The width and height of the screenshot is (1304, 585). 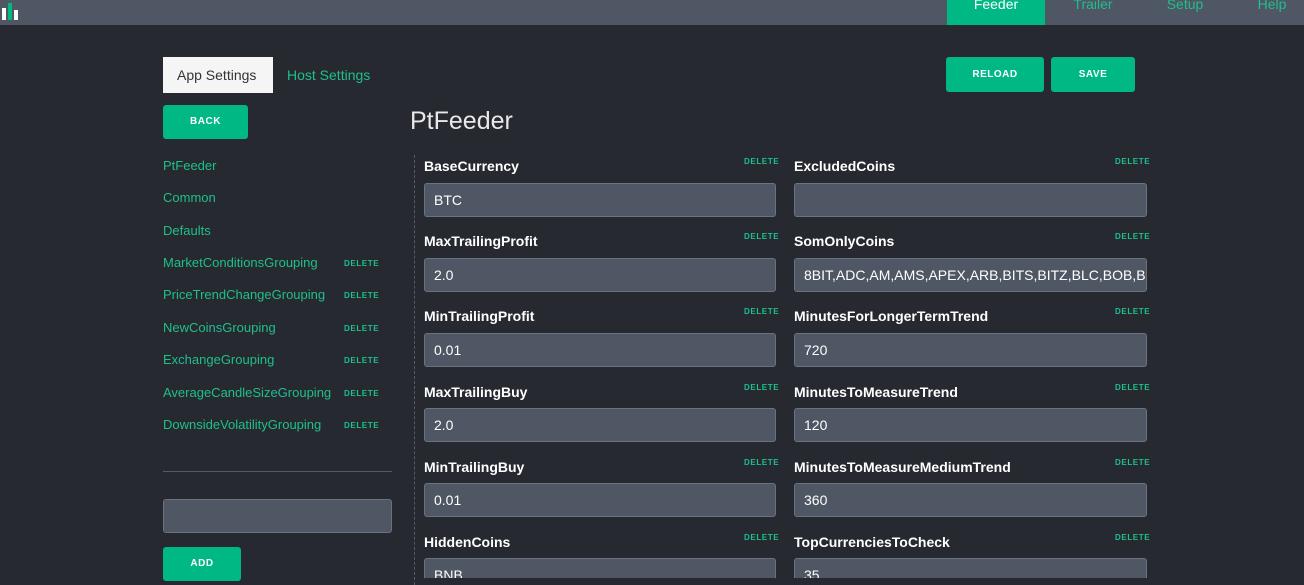 I want to click on sidebar-item-marketconditionsgrouping: MarketConditionsGrouping, so click(x=240, y=262).